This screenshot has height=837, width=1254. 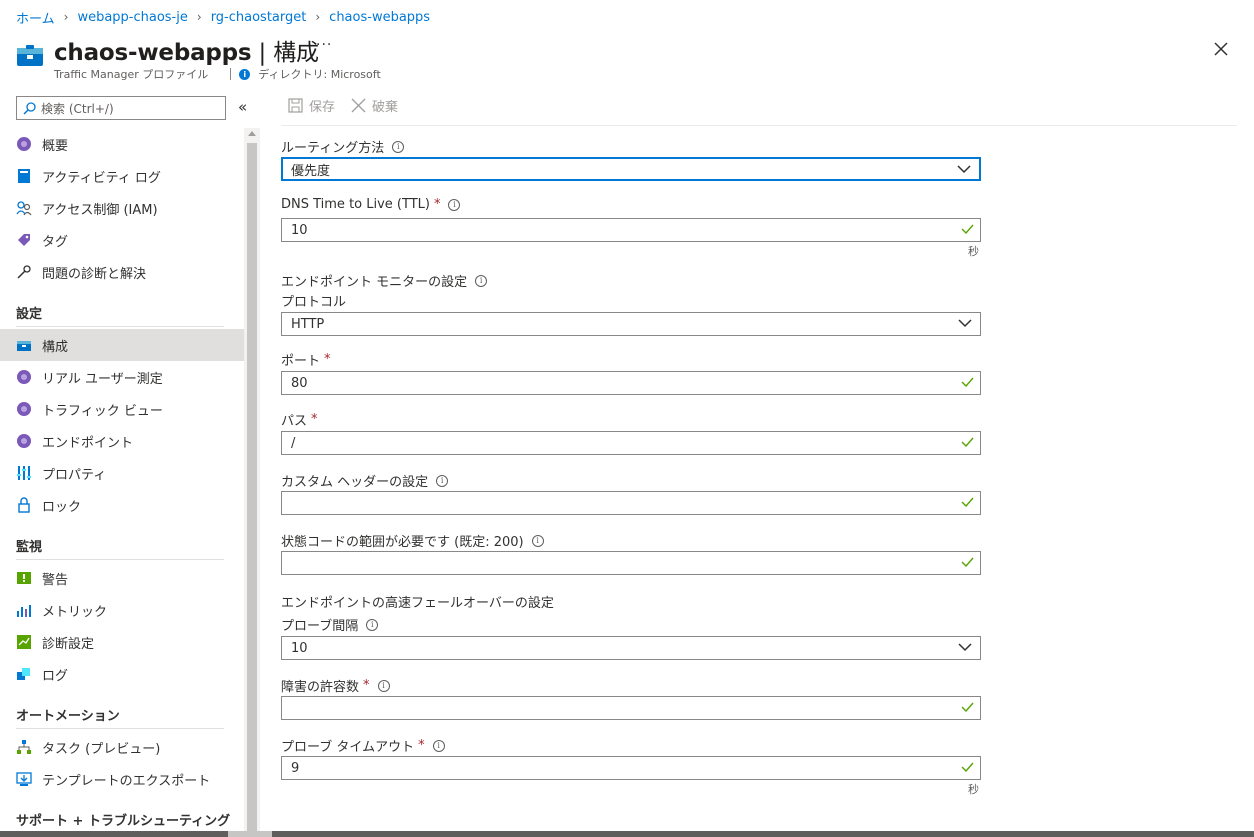 I want to click on ttl-label: DNS Time to Live (TTL) * i, so click(x=371, y=204).